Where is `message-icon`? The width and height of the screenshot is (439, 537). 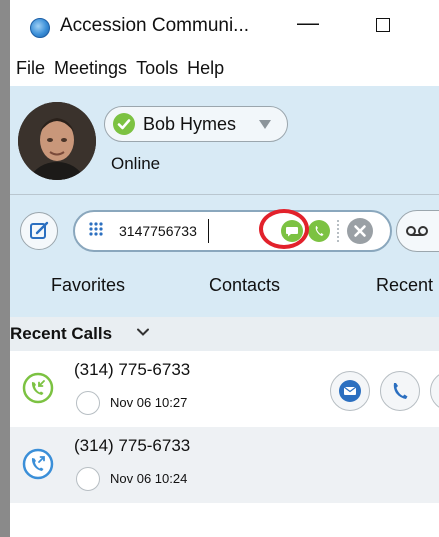 message-icon is located at coordinates (350, 391).